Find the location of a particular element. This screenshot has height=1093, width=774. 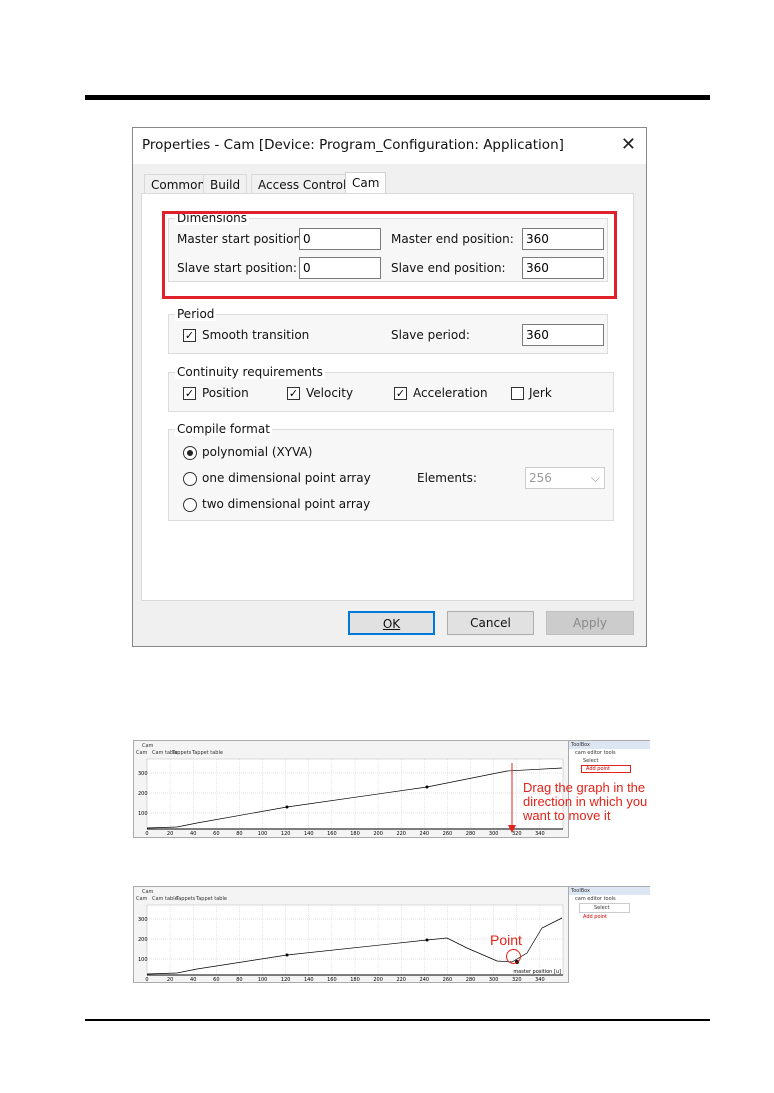

jerk-checkbox is located at coordinates (517, 393).